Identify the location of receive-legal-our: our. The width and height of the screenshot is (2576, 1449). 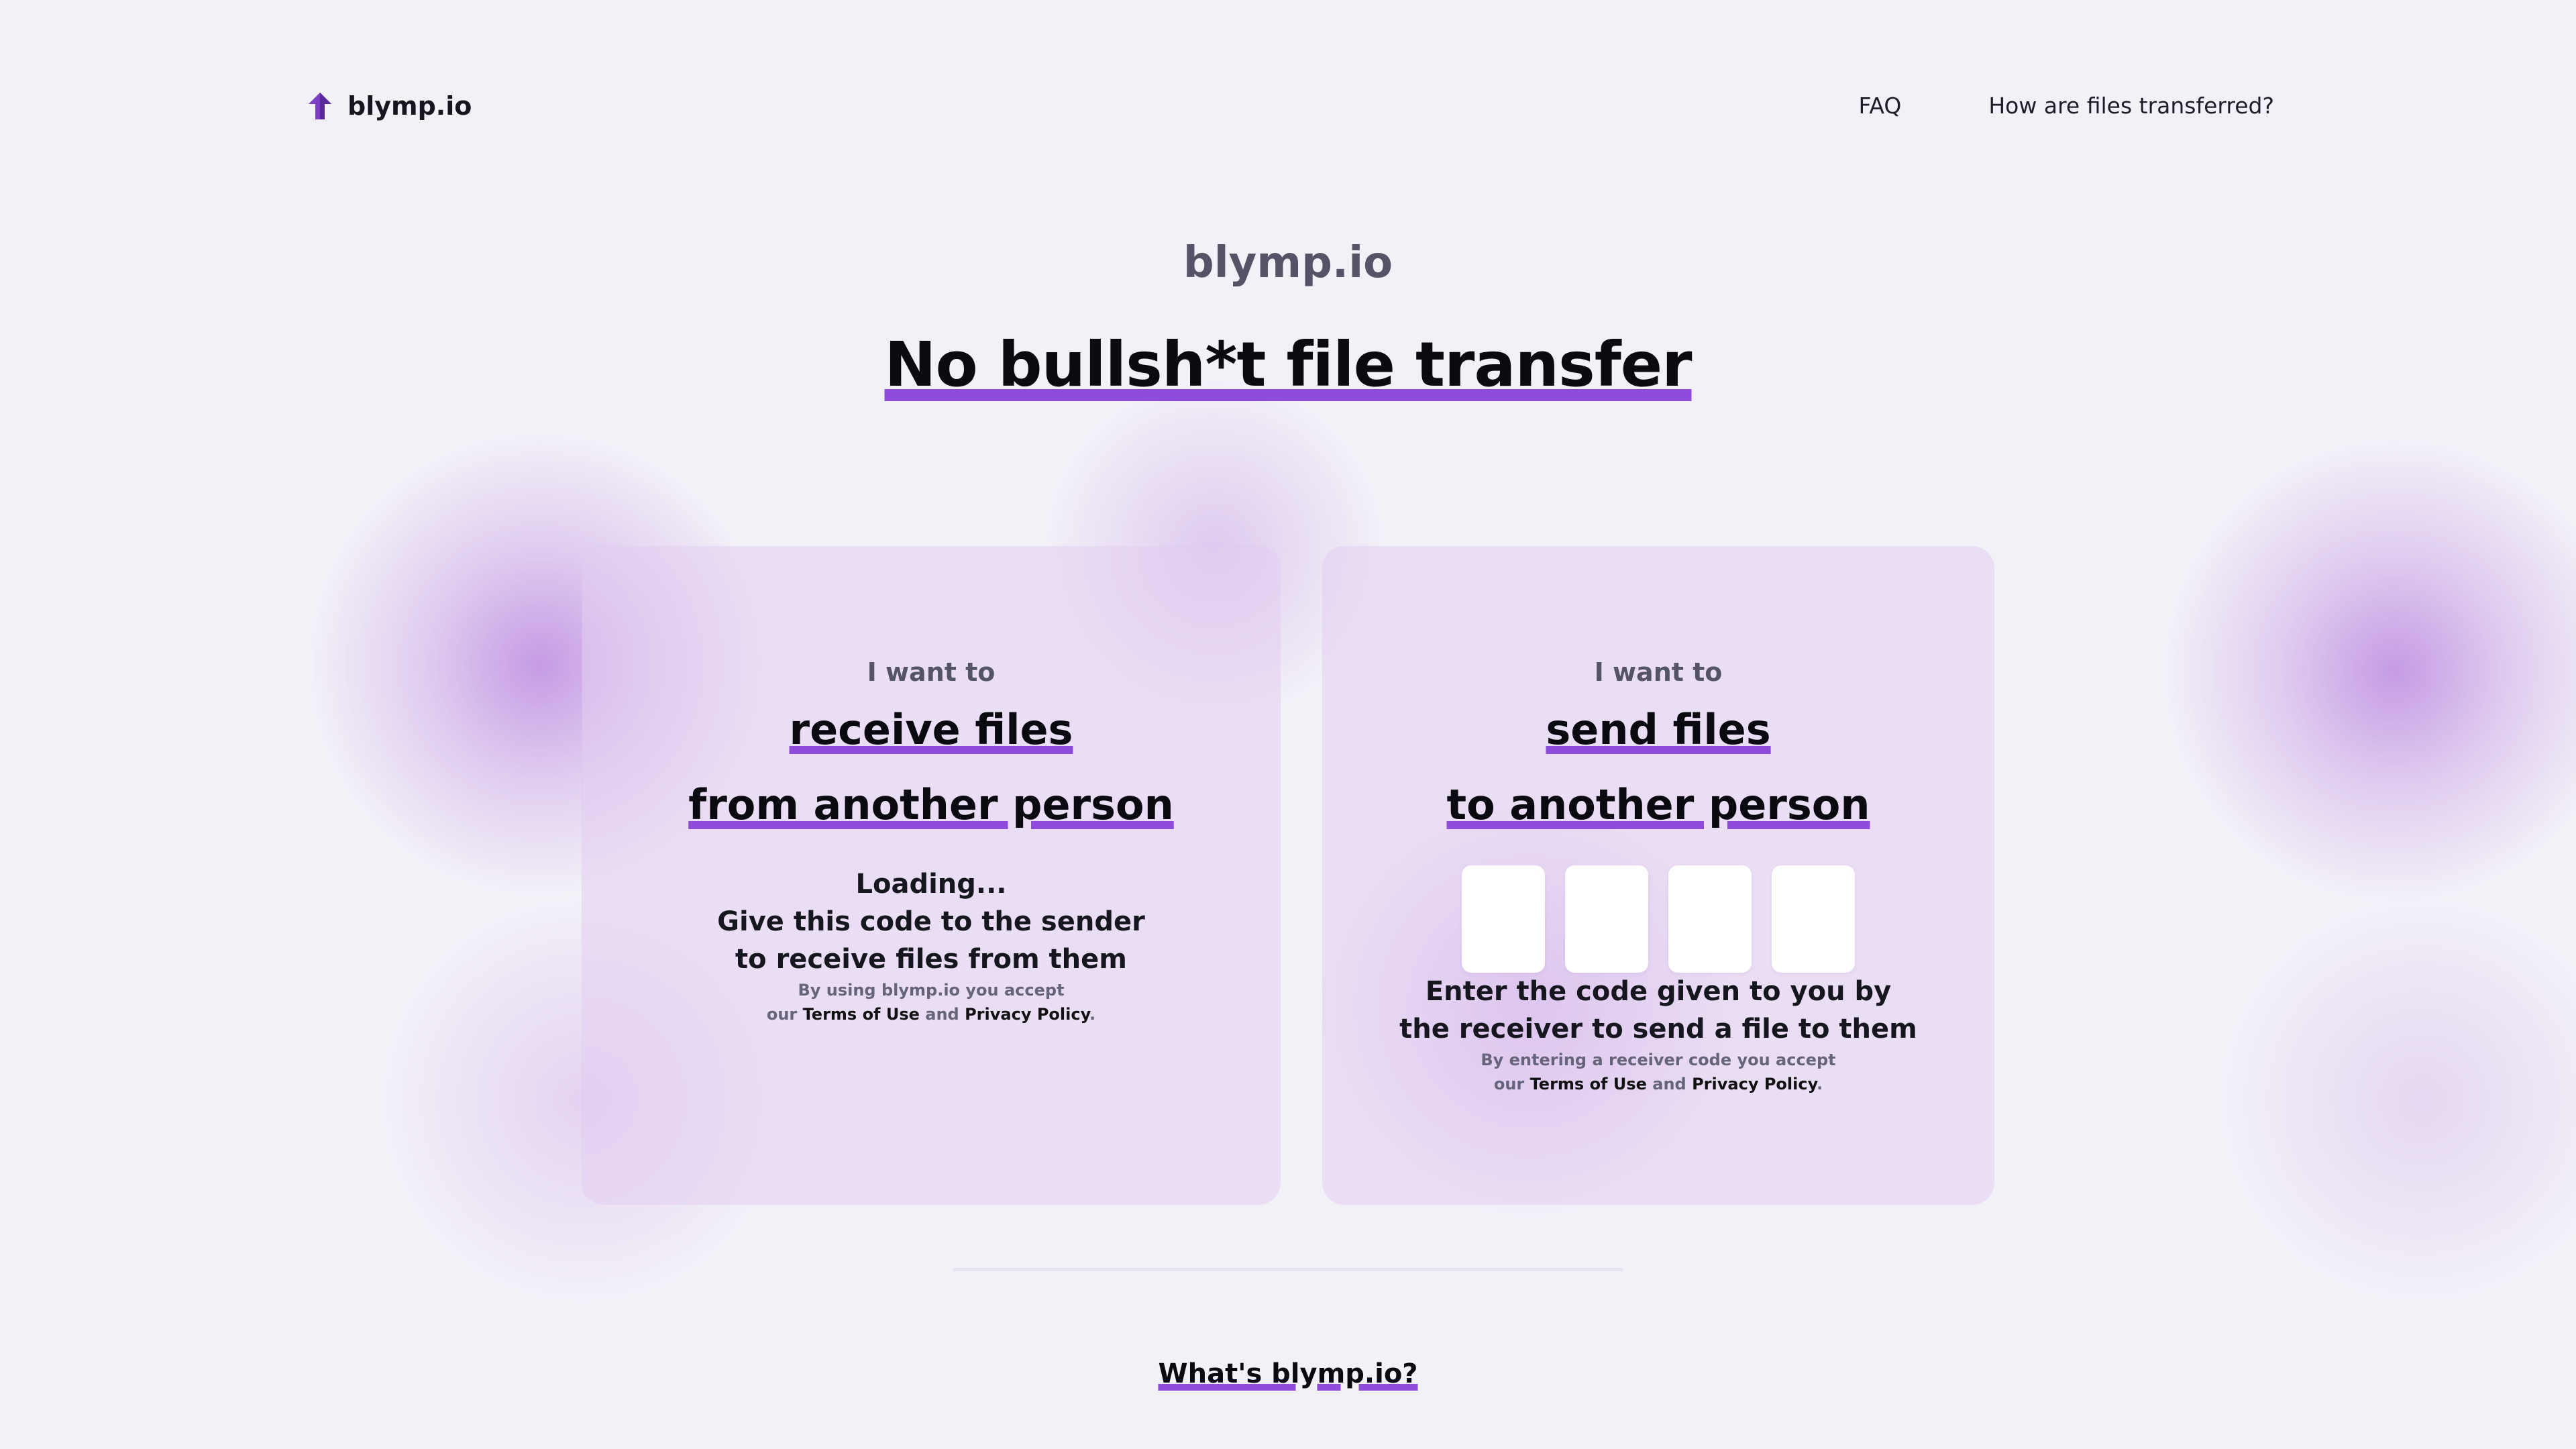
(782, 1014).